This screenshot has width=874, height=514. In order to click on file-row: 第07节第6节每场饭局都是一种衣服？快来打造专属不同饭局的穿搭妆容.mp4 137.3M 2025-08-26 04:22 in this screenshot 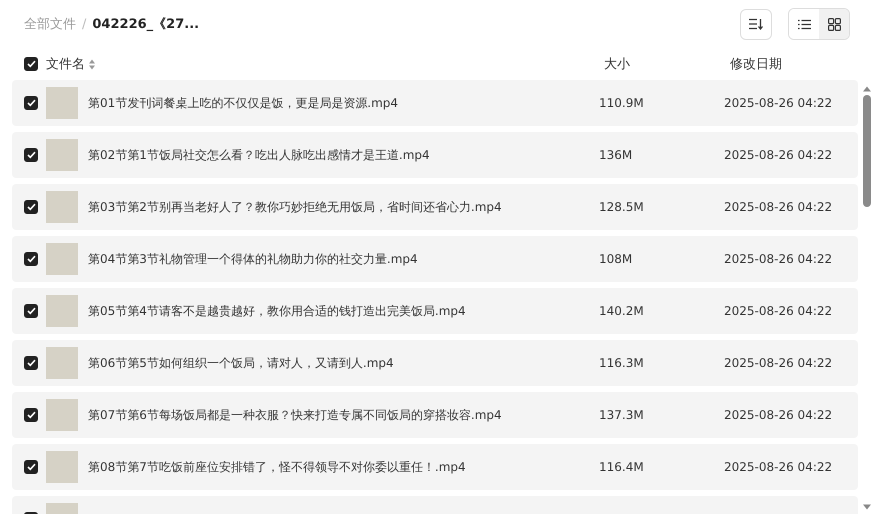, I will do `click(435, 415)`.